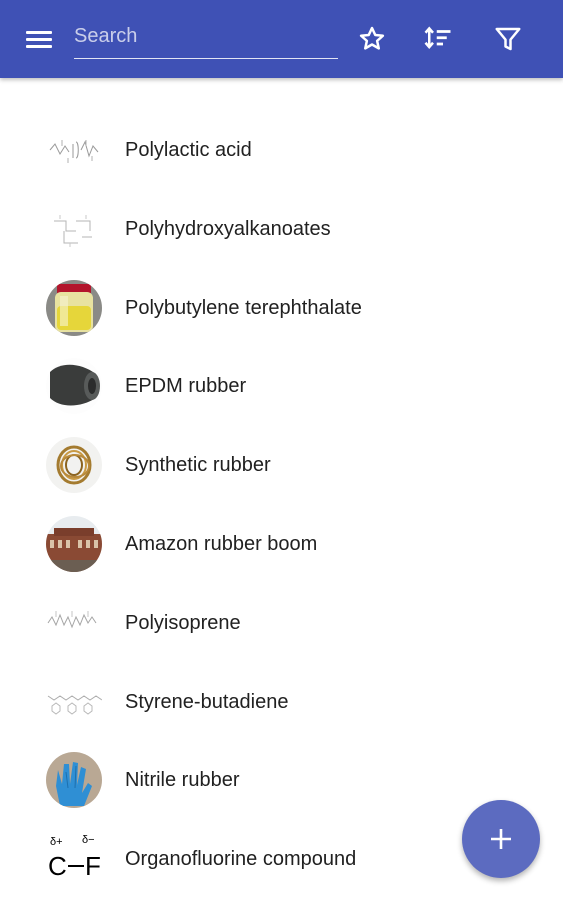  I want to click on list-item-label: Synthetic rubber, so click(198, 465).